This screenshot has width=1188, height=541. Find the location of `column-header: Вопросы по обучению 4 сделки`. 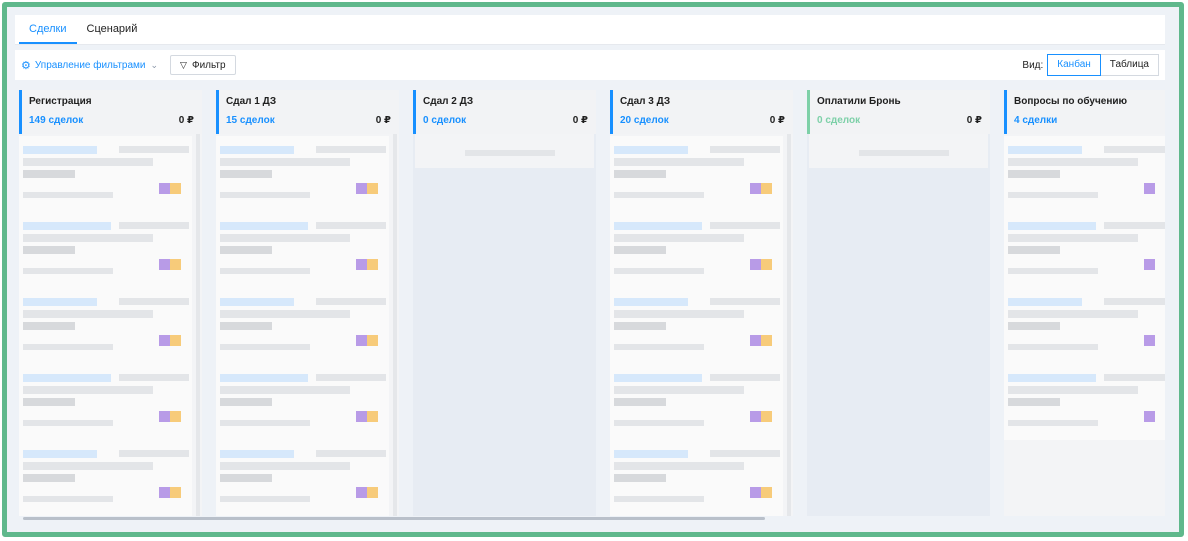

column-header: Вопросы по обучению 4 сделки is located at coordinates (1084, 112).